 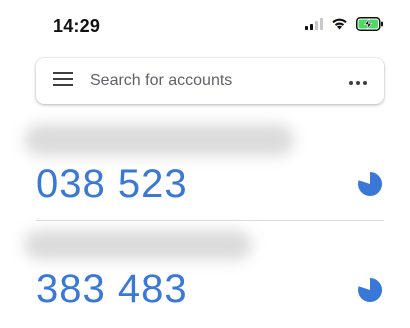 What do you see at coordinates (112, 184) in the screenshot?
I see `otp-code: 038 523` at bounding box center [112, 184].